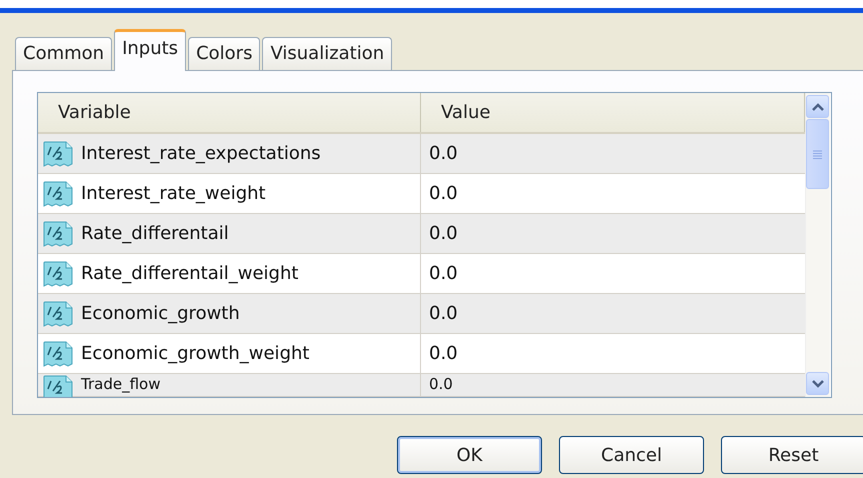 Image resolution: width=863 pixels, height=478 pixels. I want to click on up-caret-icon, so click(818, 106).